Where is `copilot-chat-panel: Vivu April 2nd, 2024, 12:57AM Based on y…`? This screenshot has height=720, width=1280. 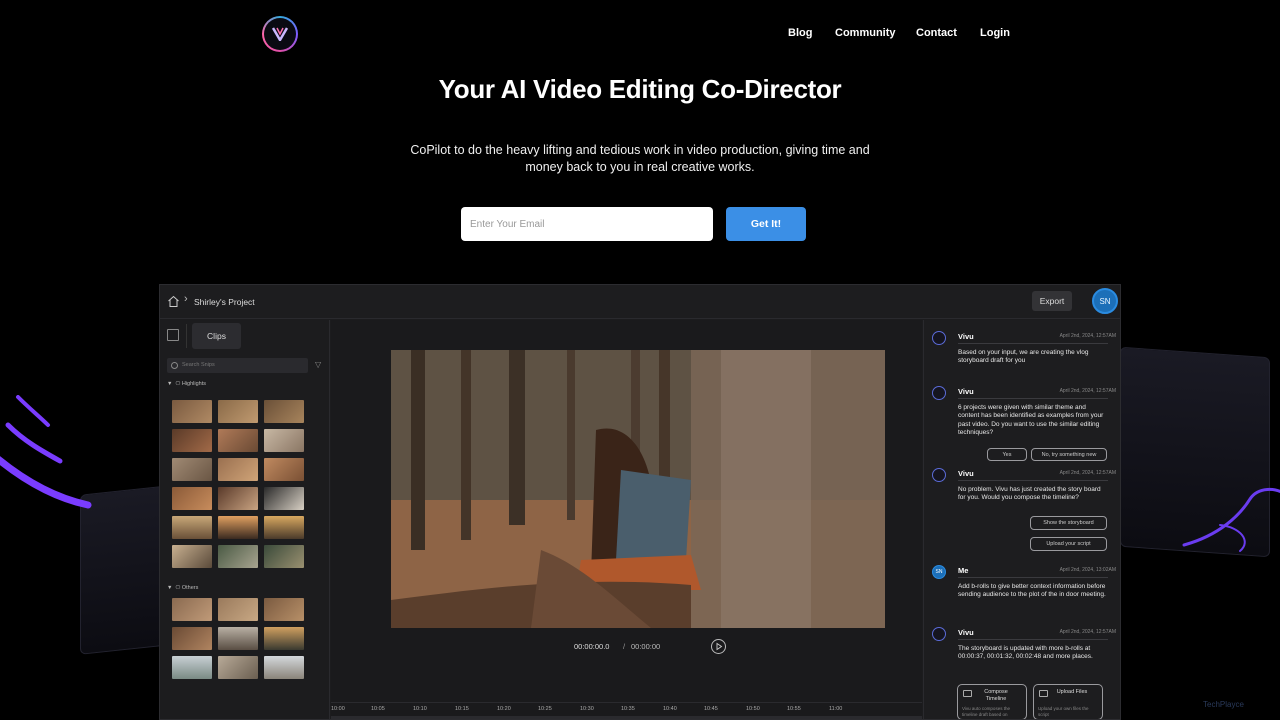
copilot-chat-panel: Vivu April 2nd, 2024, 12:57AM Based on y… is located at coordinates (1021, 519).